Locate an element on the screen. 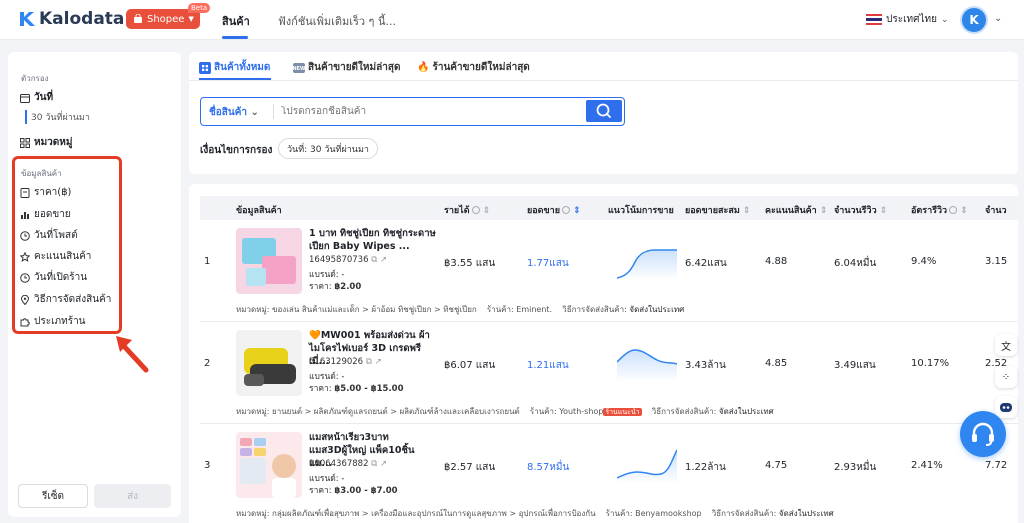 This screenshot has width=1024, height=523. product-price: ราคา: ฿2.00 is located at coordinates (335, 286).